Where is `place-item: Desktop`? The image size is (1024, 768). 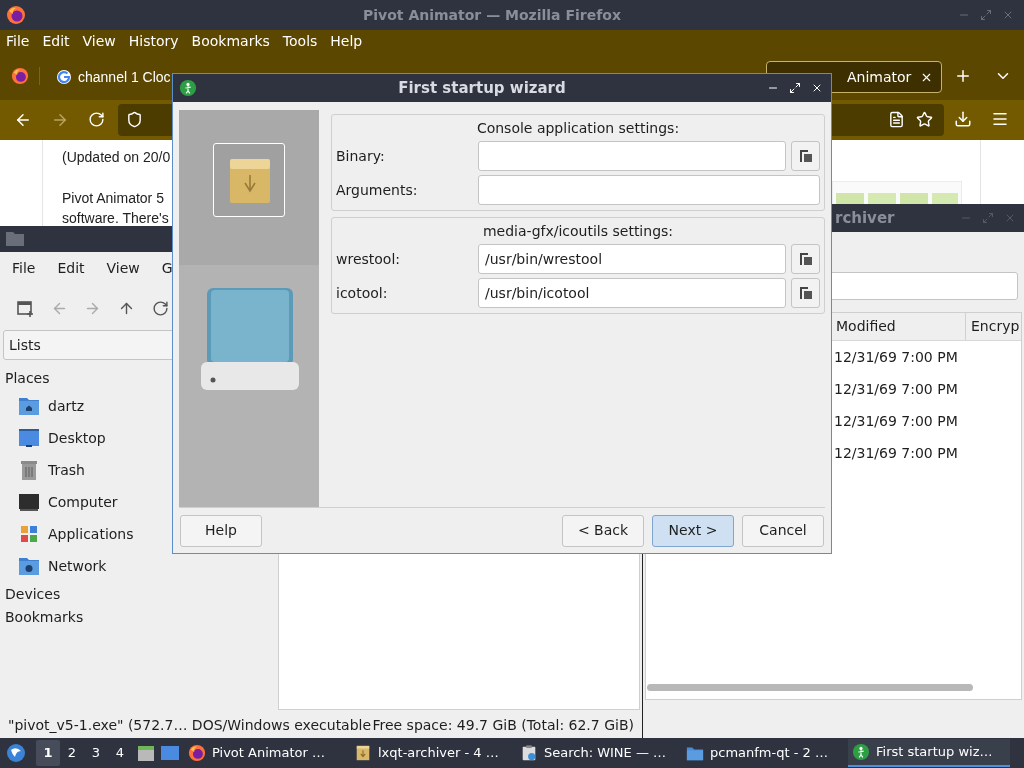 place-item: Desktop is located at coordinates (139, 438).